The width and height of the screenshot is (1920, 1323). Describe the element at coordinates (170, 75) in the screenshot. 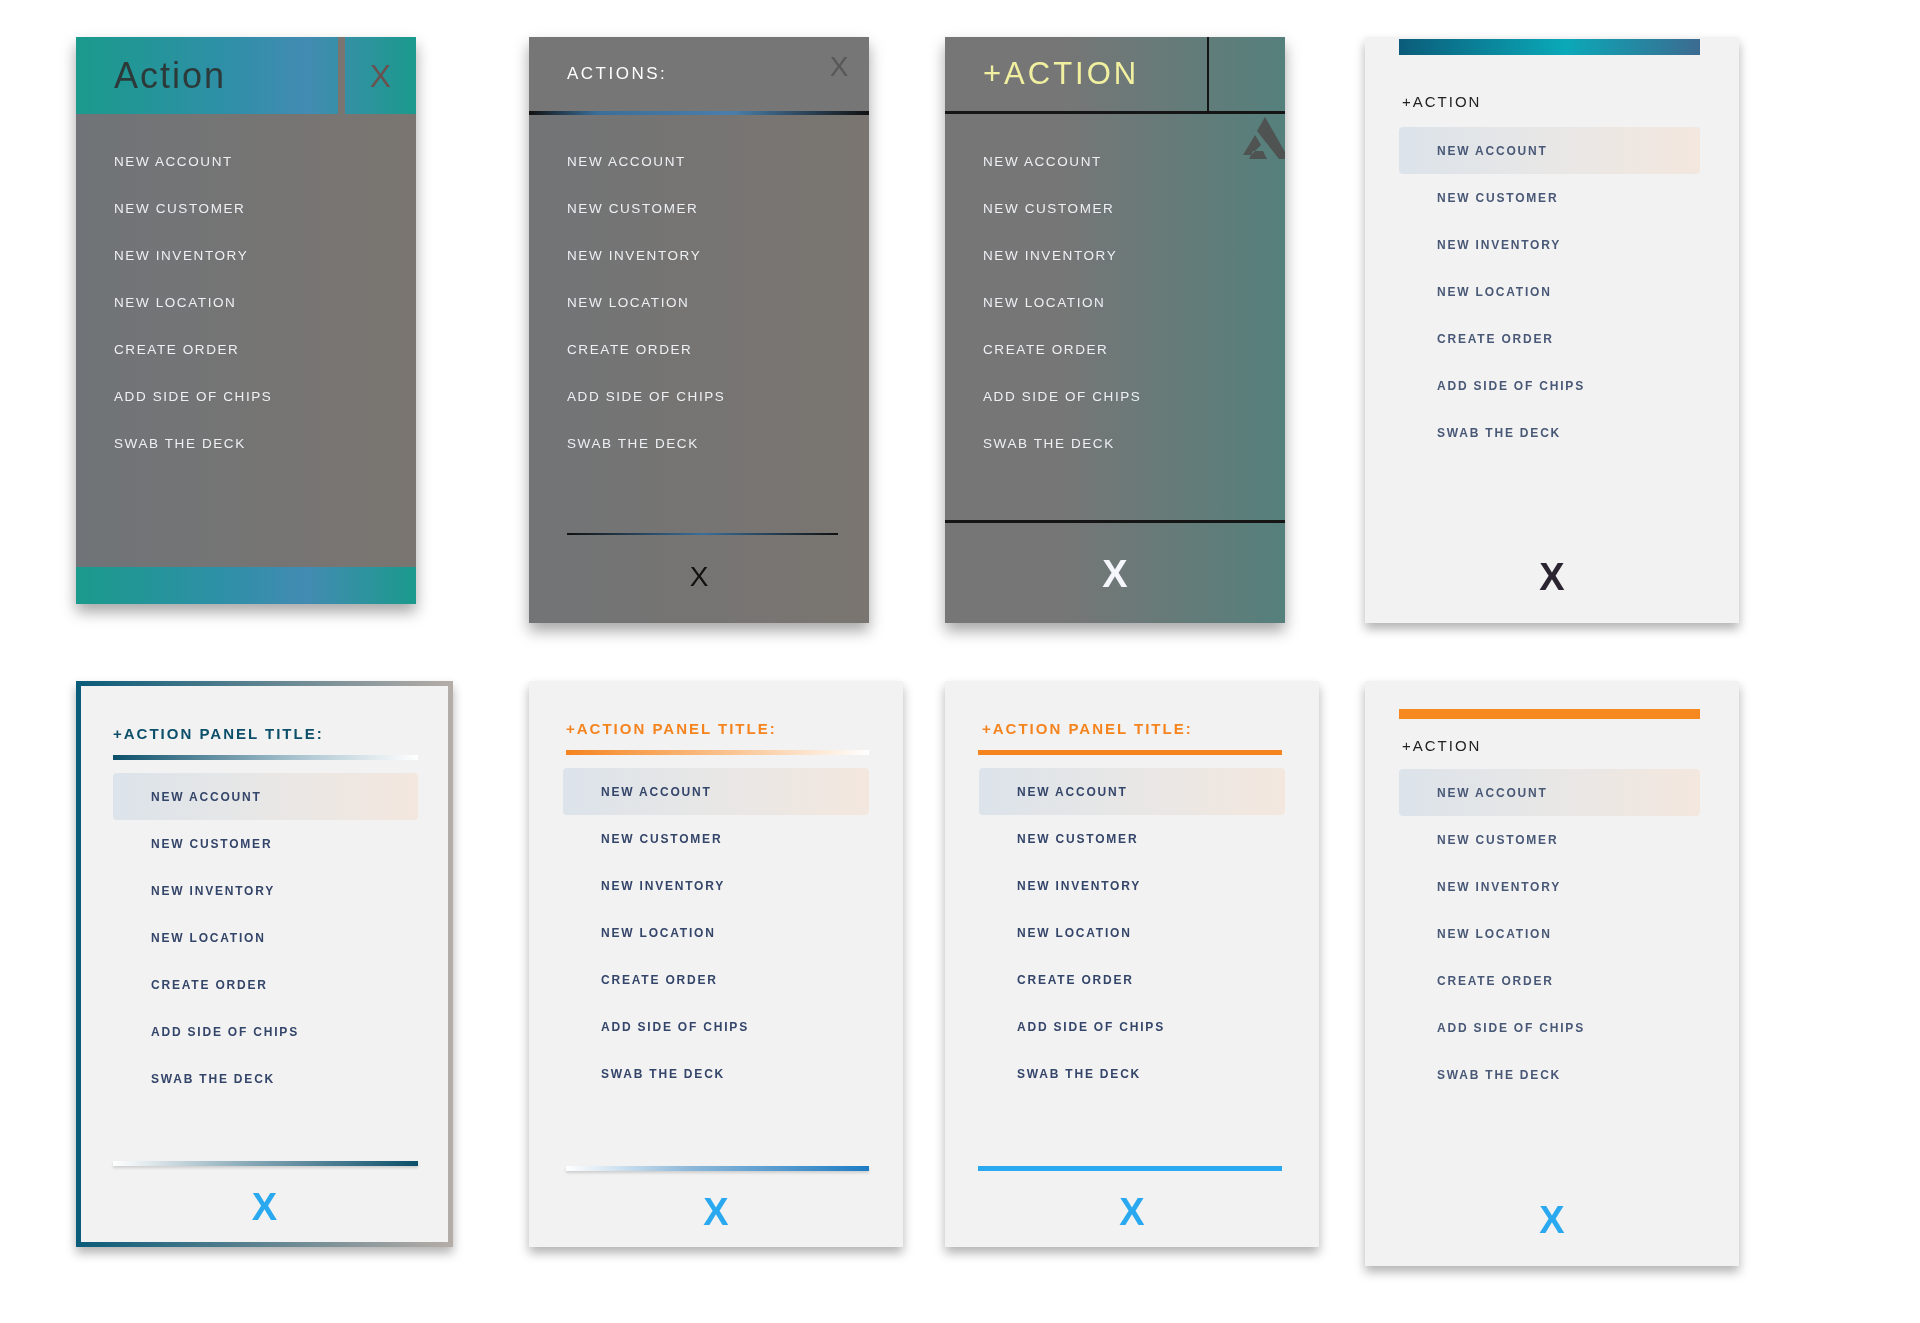

I see `panel-title: Action` at that location.